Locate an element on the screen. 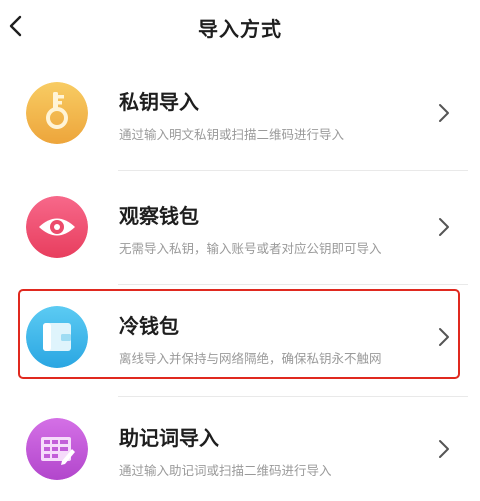 This screenshot has height=501, width=480. item-description: 通过输入明文私钥或扫描二维码进行导入 is located at coordinates (232, 134).